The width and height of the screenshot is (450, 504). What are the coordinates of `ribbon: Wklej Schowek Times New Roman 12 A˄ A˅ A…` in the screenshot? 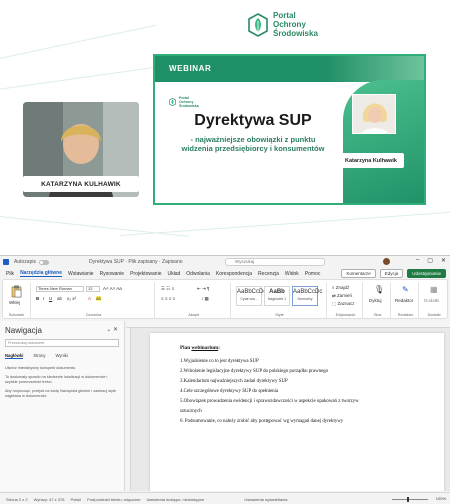 It's located at (225, 299).